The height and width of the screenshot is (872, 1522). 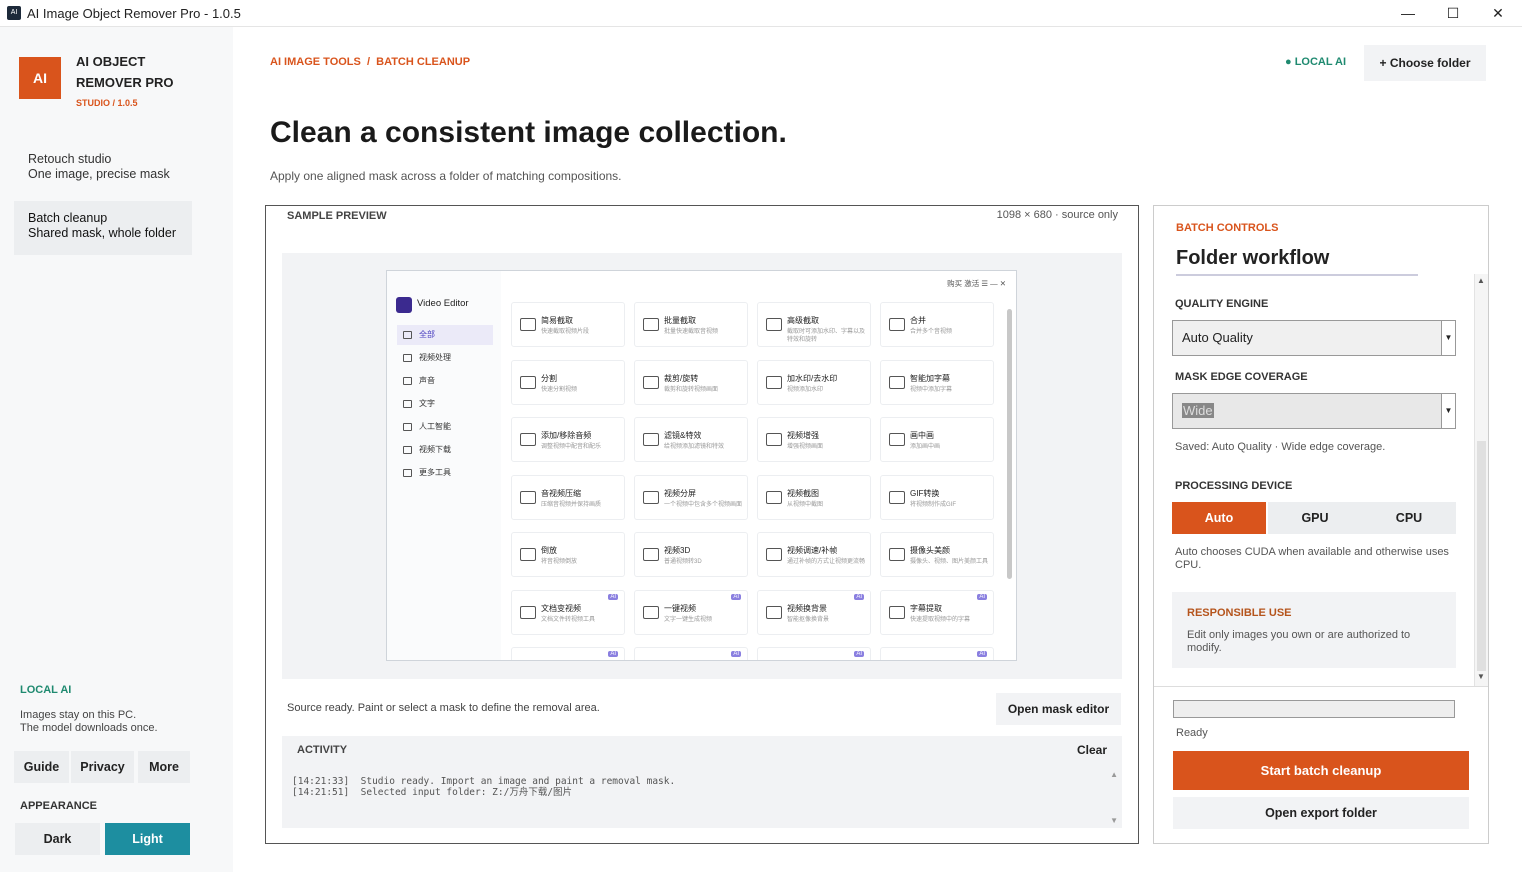 What do you see at coordinates (691, 382) in the screenshot?
I see `preview-tool-tile: 裁剪/旋转 裁剪和旋转视频画面` at bounding box center [691, 382].